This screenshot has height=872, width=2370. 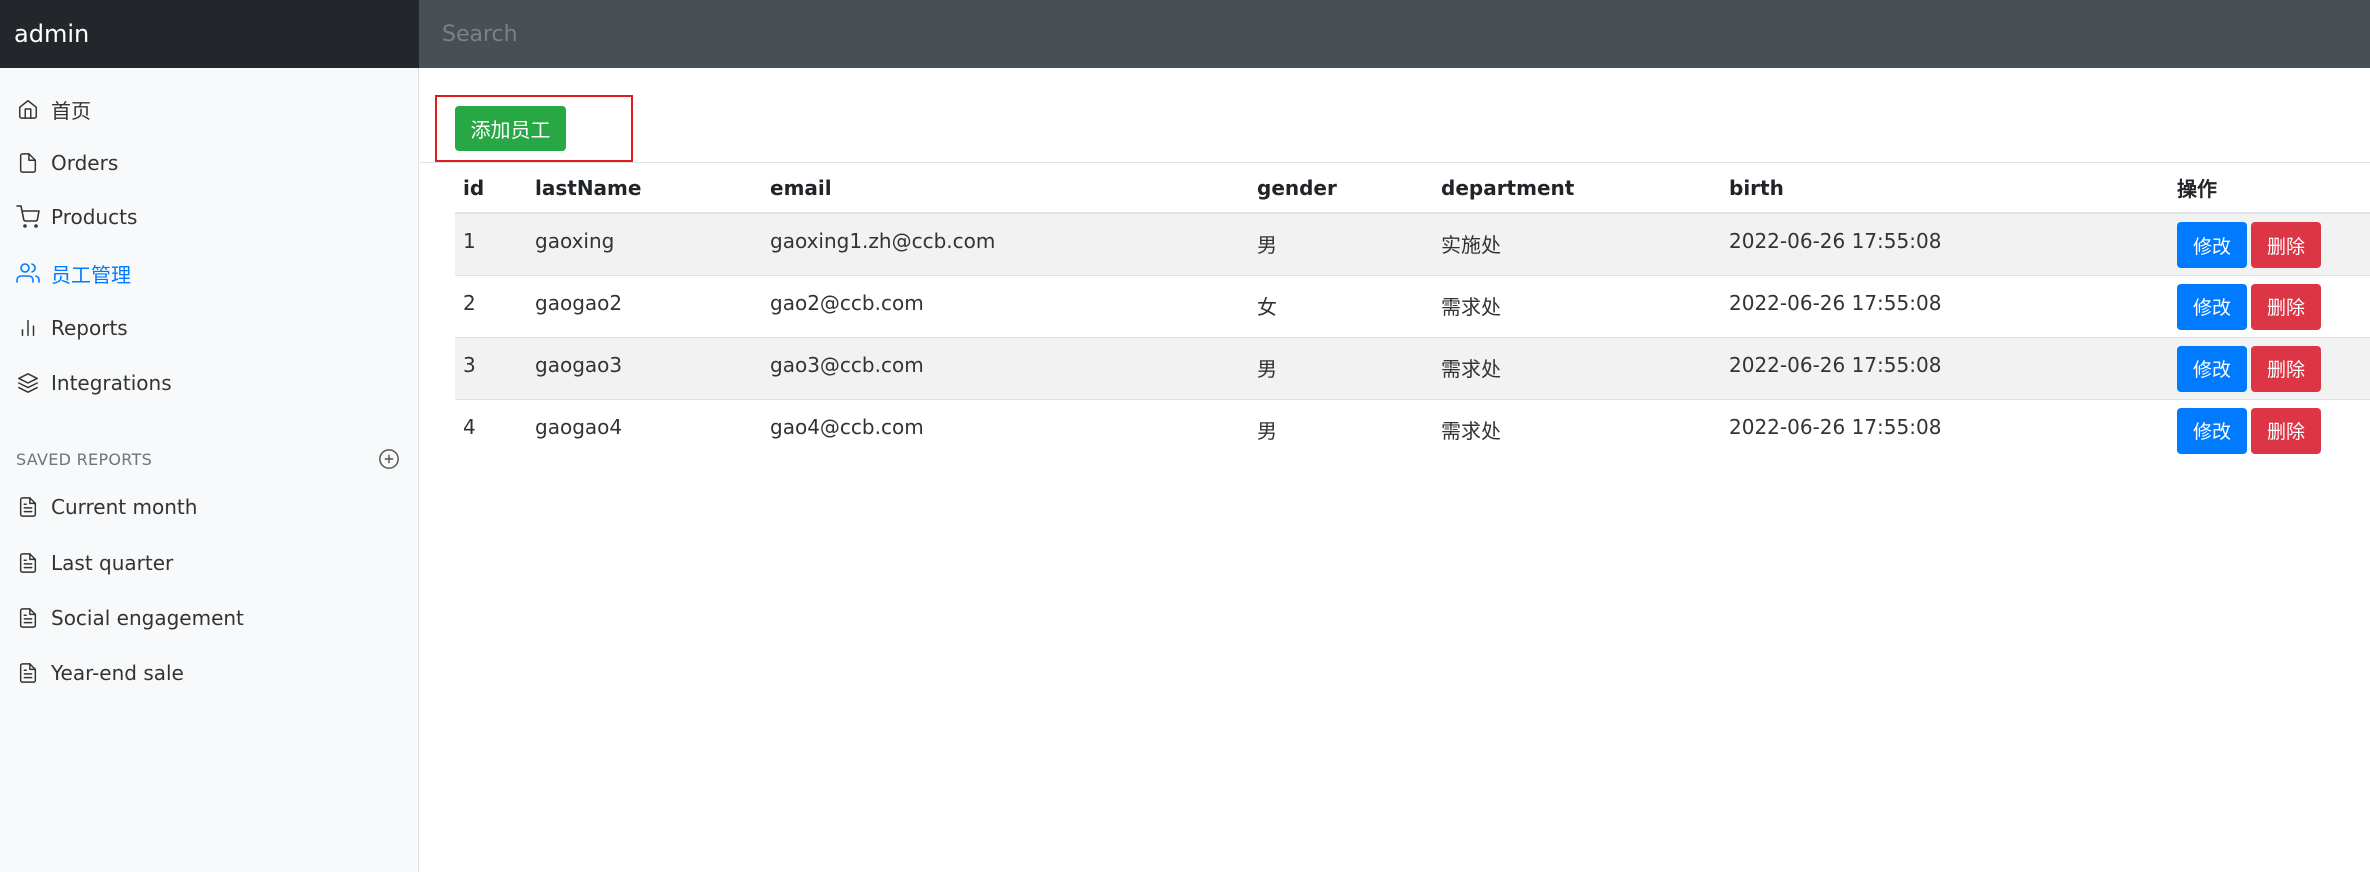 I want to click on cell-id: 2, so click(x=491, y=305).